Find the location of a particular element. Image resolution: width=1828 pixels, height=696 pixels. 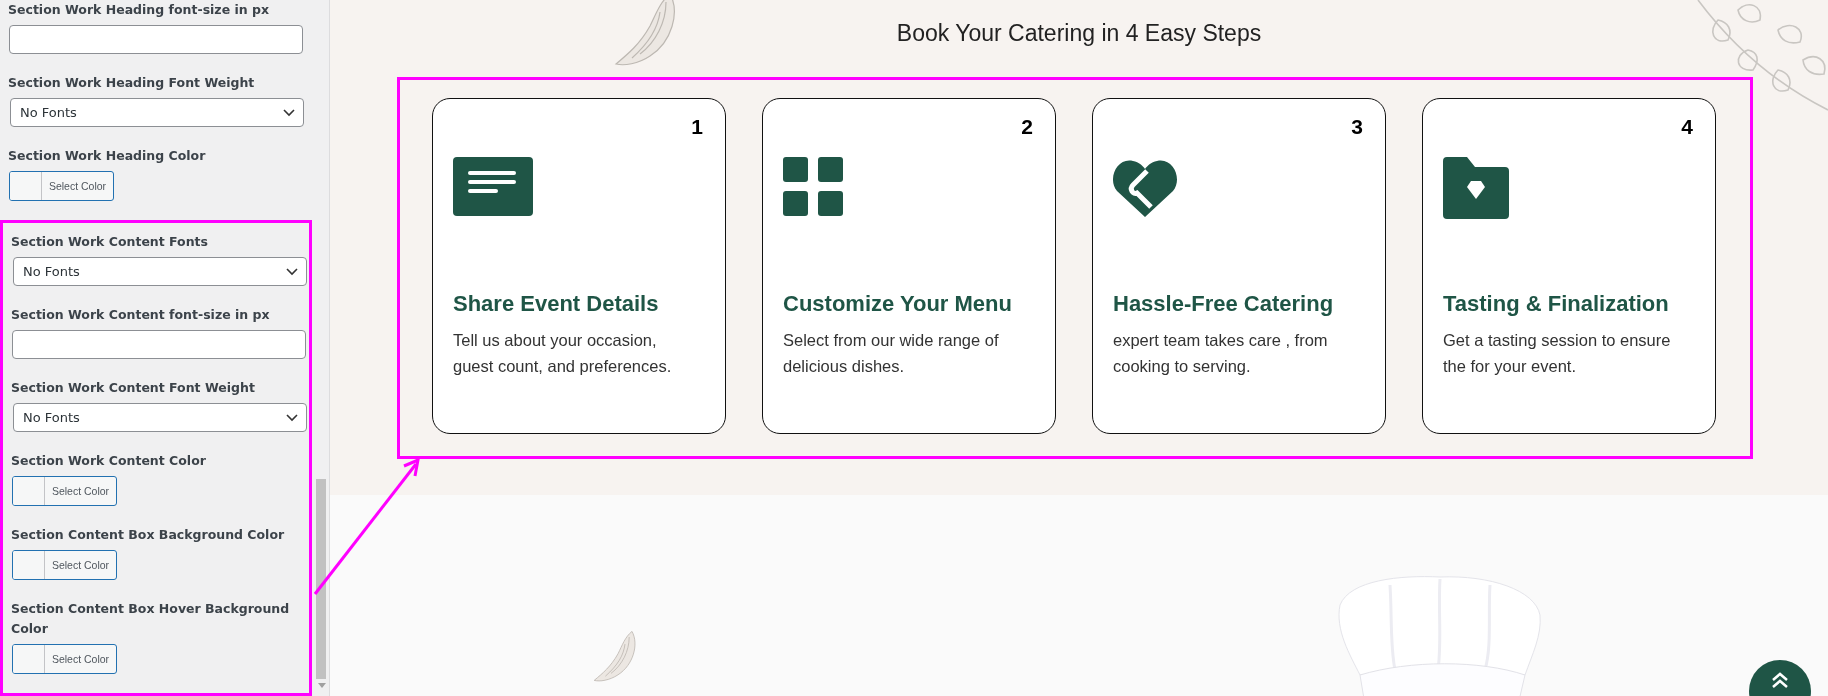

step-description: Get a tasting session to ensure the for your event. is located at coordinates (1557, 353).